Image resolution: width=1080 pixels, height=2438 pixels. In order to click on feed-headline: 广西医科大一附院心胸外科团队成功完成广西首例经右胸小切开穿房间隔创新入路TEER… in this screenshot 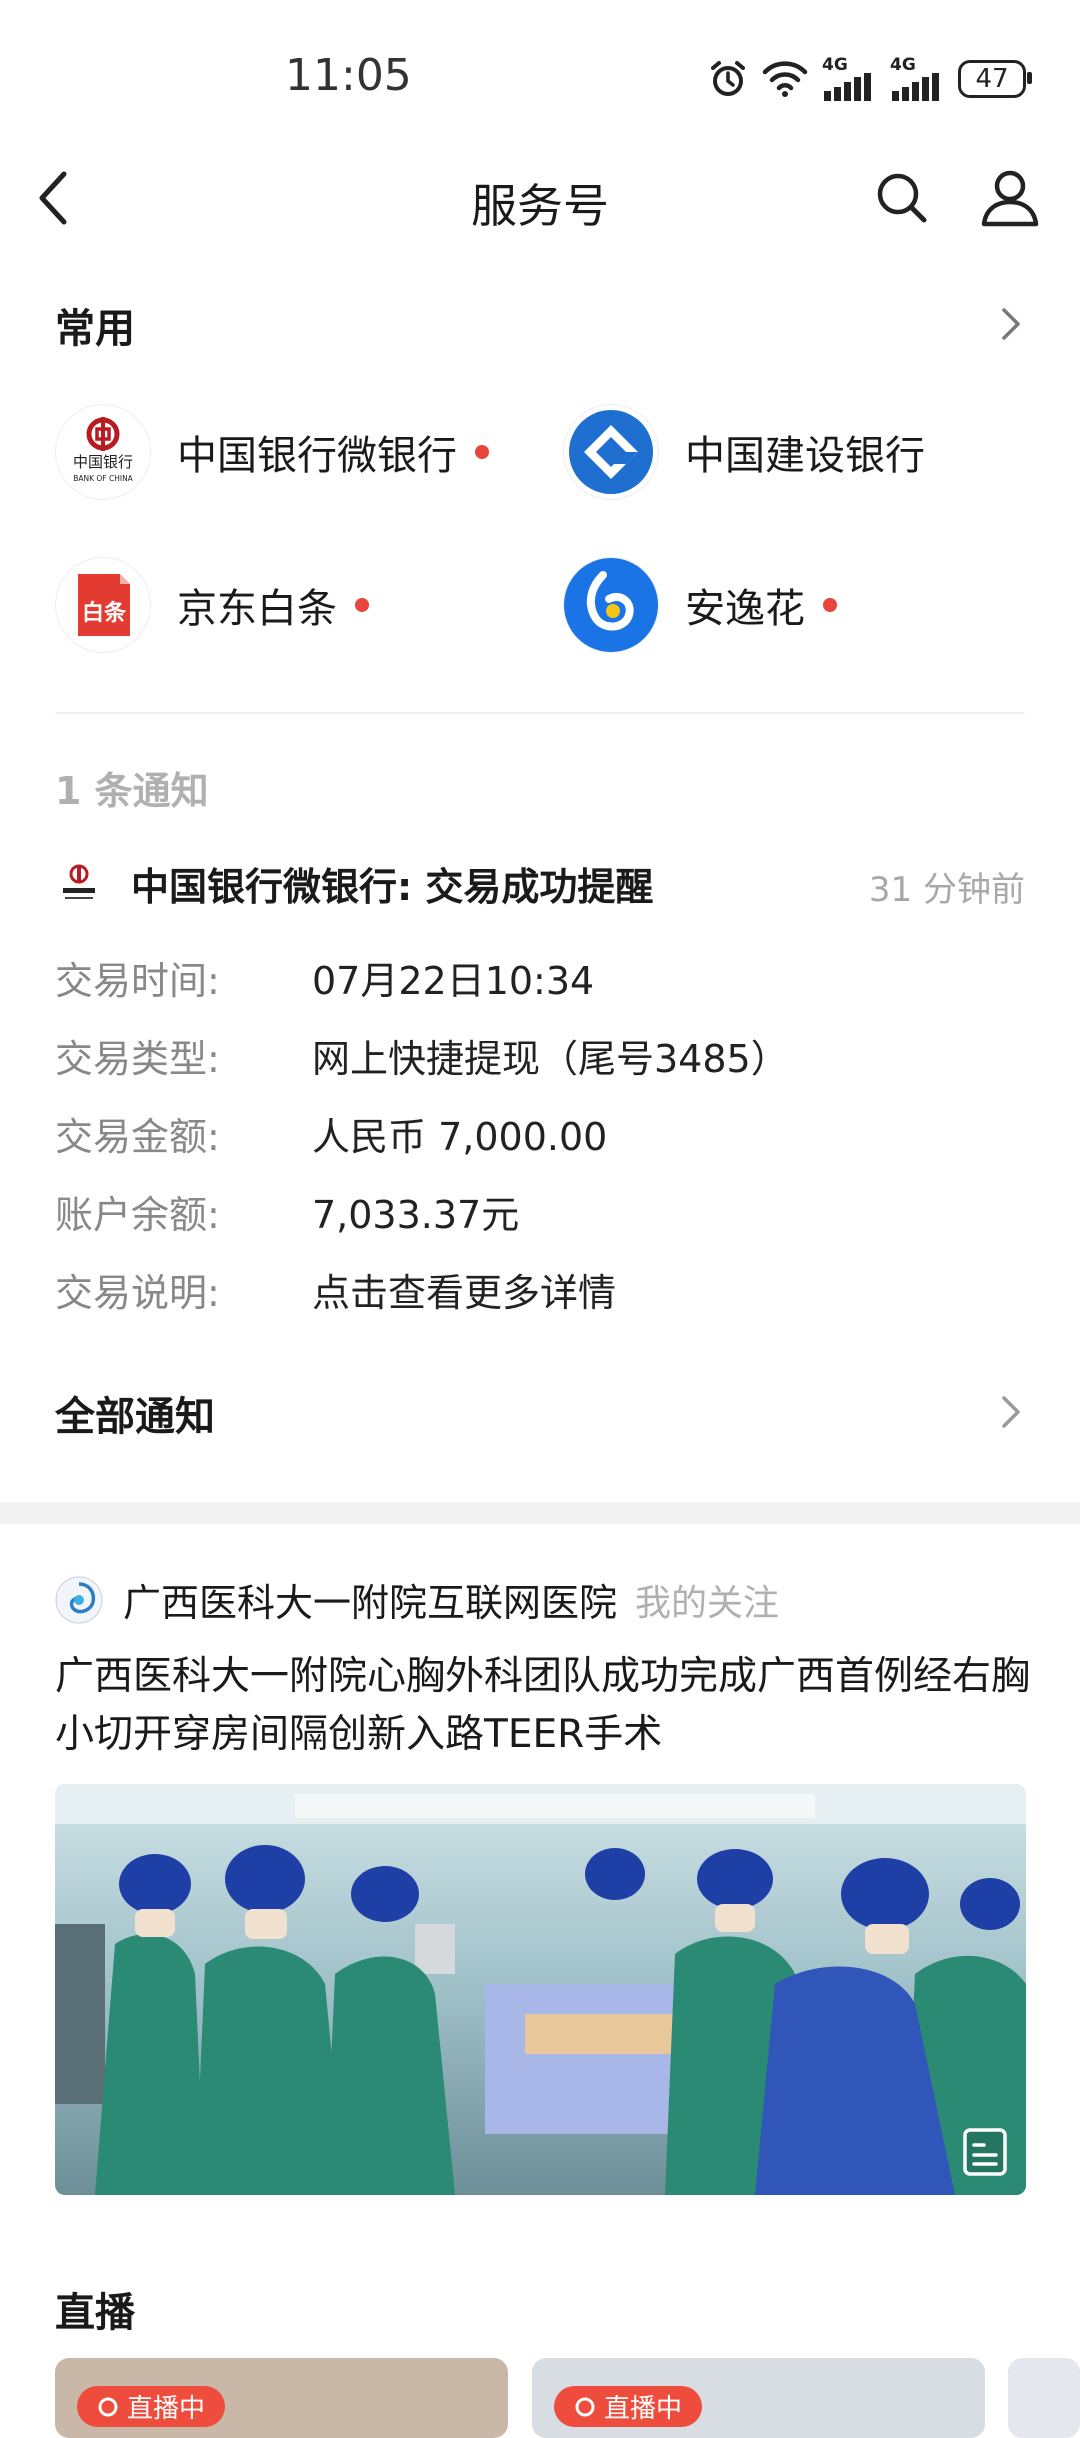, I will do `click(545, 1706)`.